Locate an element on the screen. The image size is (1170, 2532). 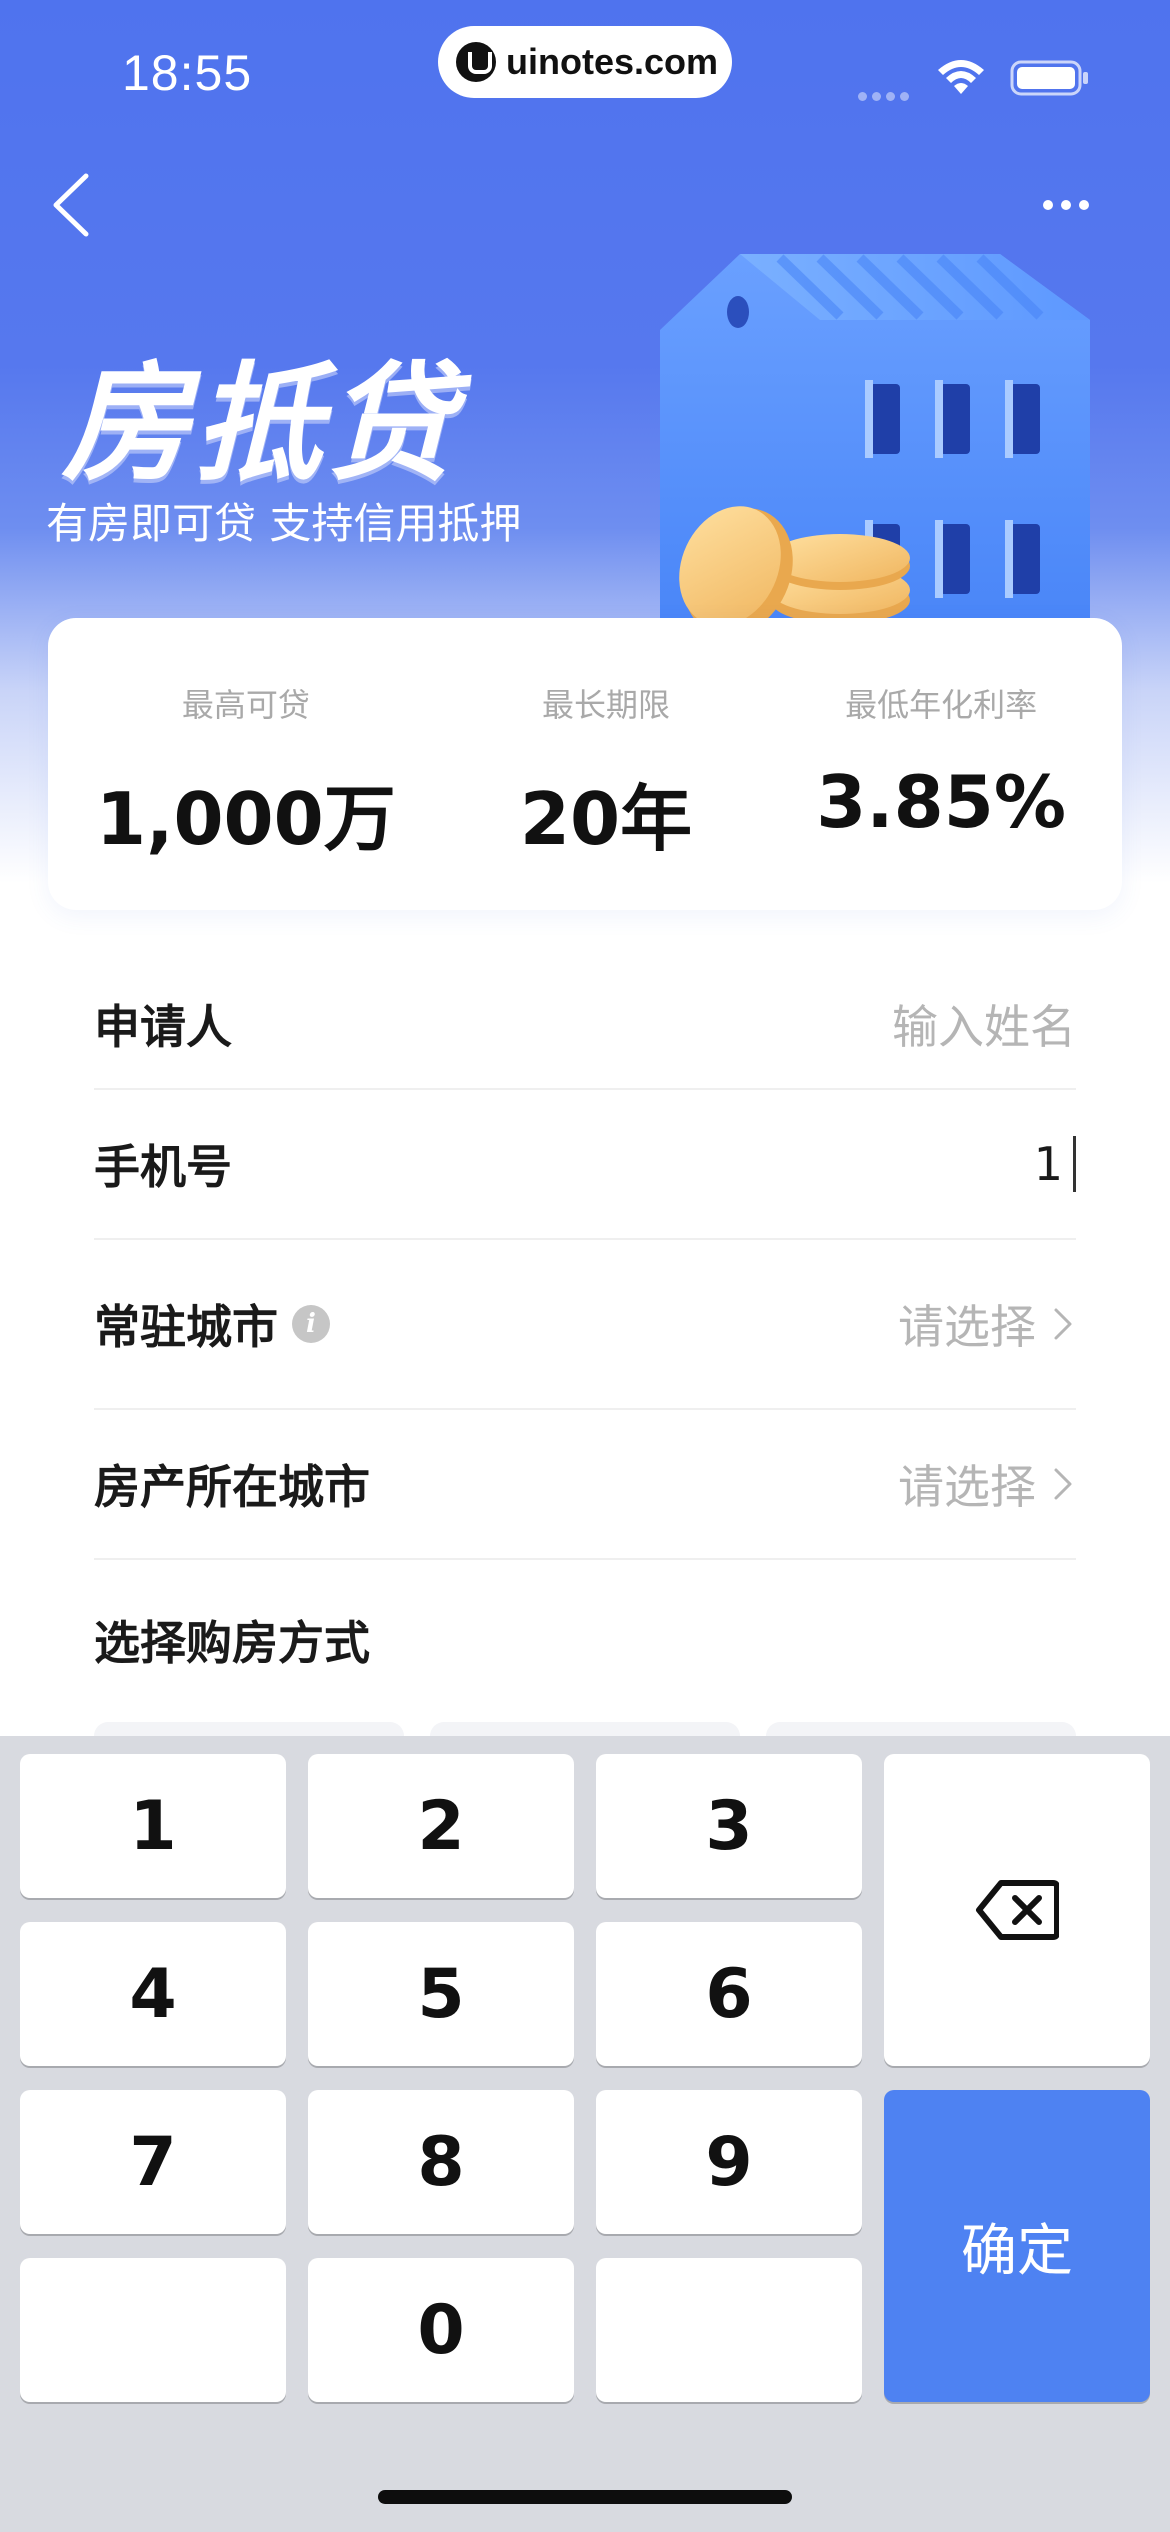
purchase-method-label: 选择购房方式 is located at coordinates (232, 1643).